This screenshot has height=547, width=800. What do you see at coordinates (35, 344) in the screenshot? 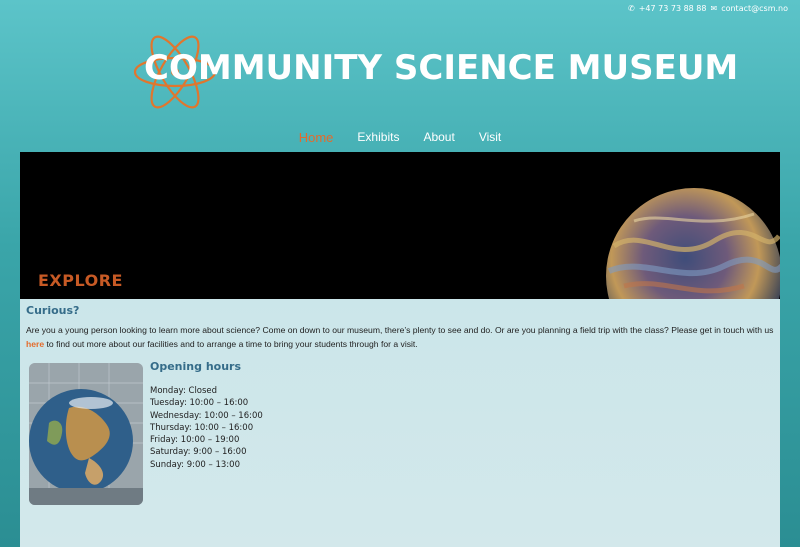
I see `contact-link: here` at bounding box center [35, 344].